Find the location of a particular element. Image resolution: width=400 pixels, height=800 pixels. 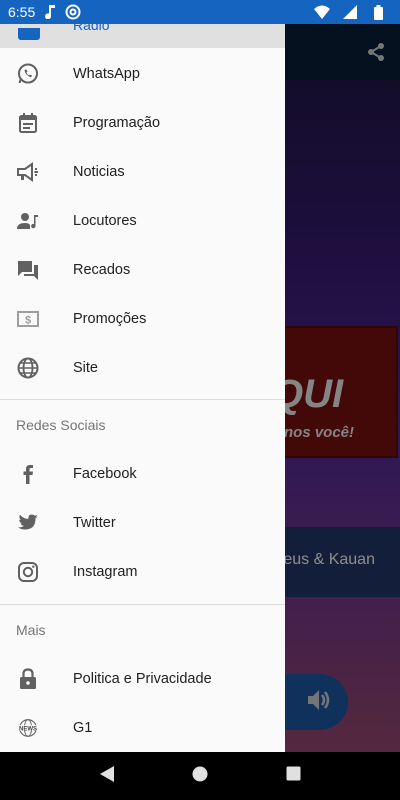

globe-icon is located at coordinates (28, 368).